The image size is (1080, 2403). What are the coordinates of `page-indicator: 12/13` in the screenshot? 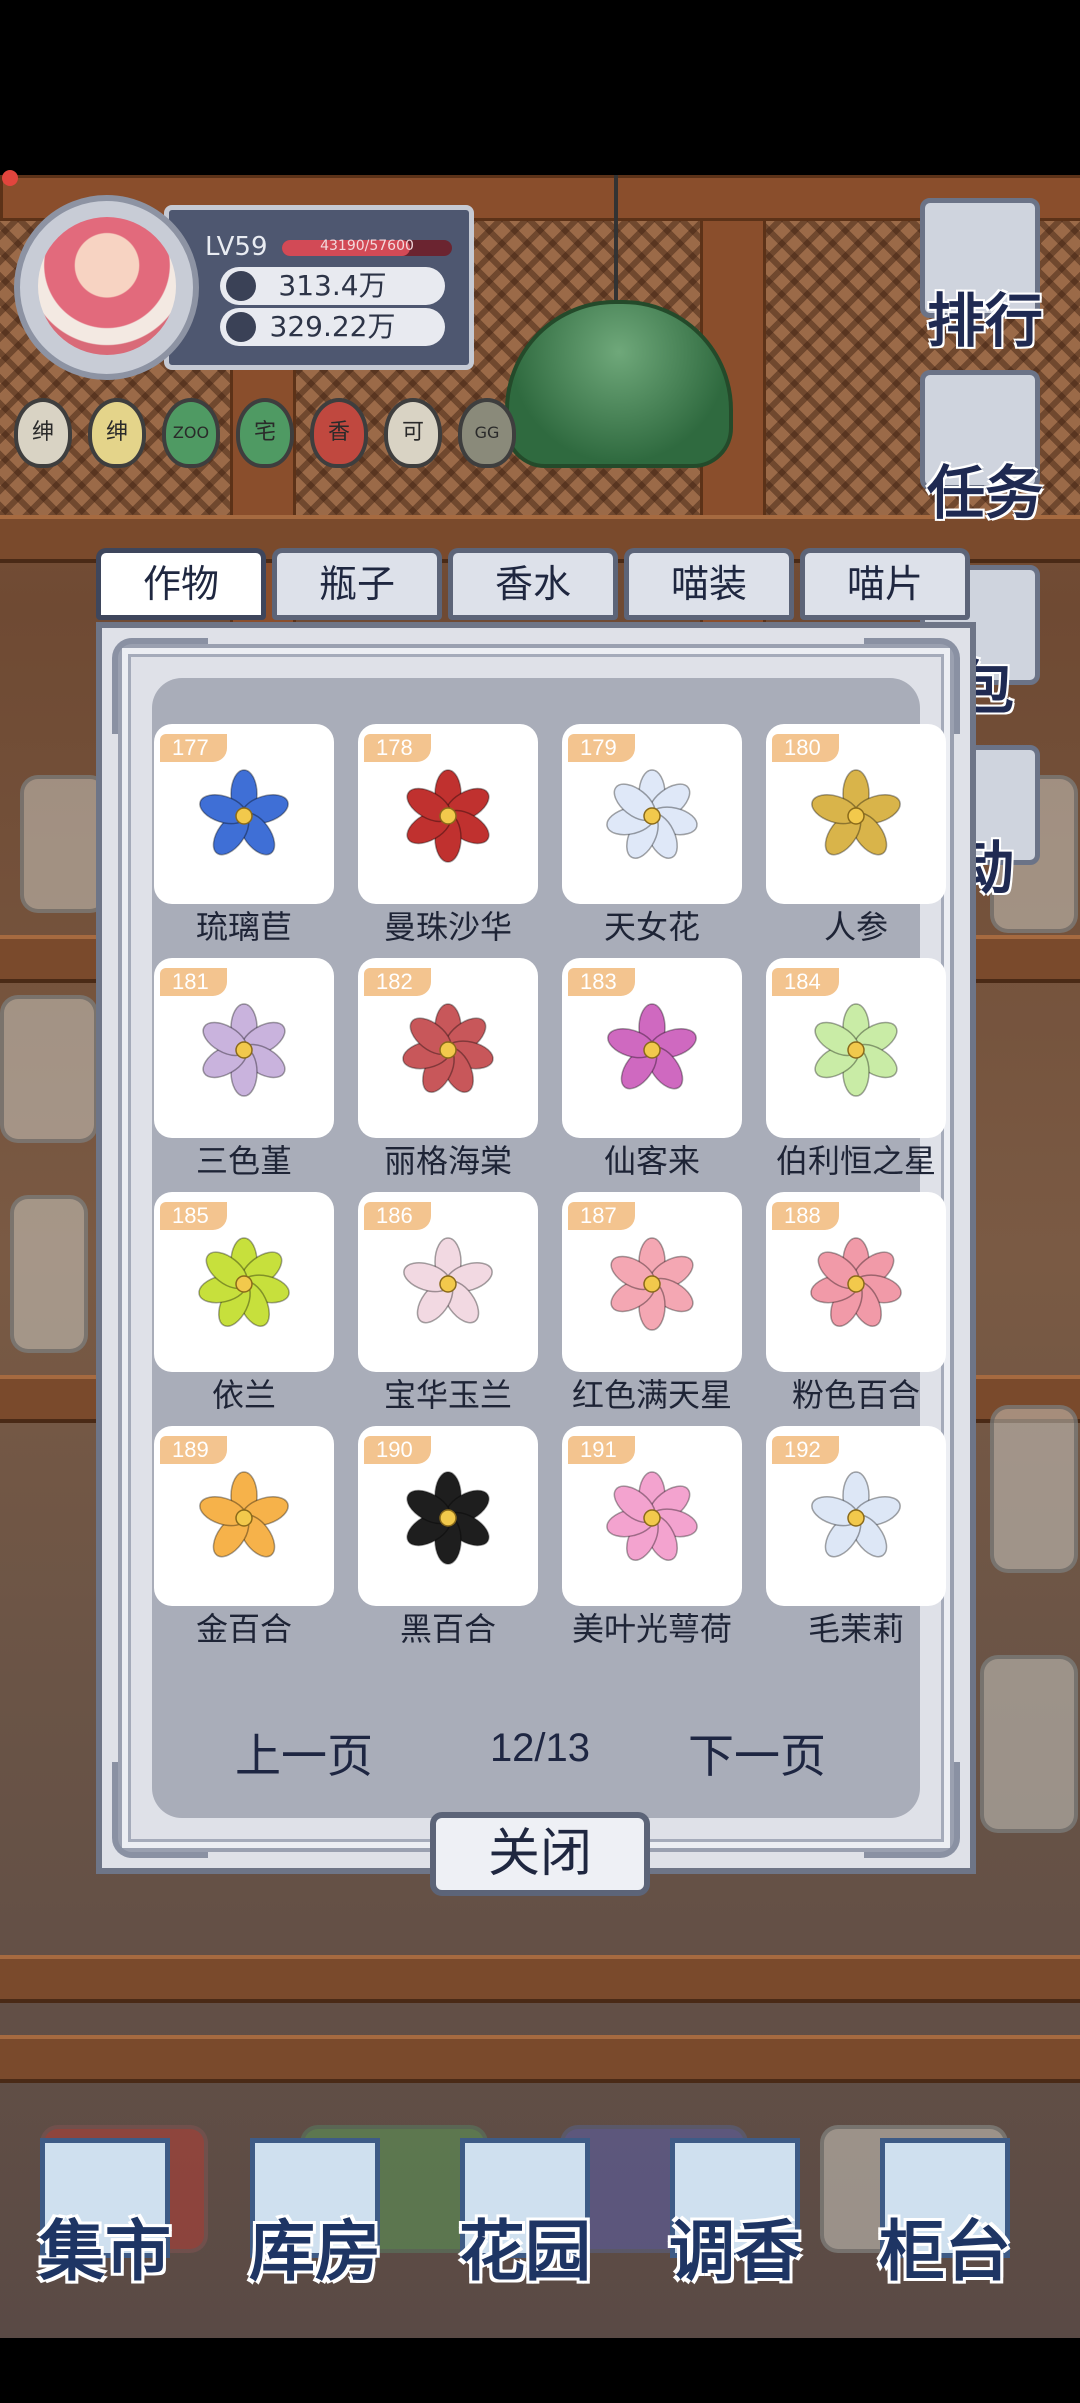 It's located at (540, 1748).